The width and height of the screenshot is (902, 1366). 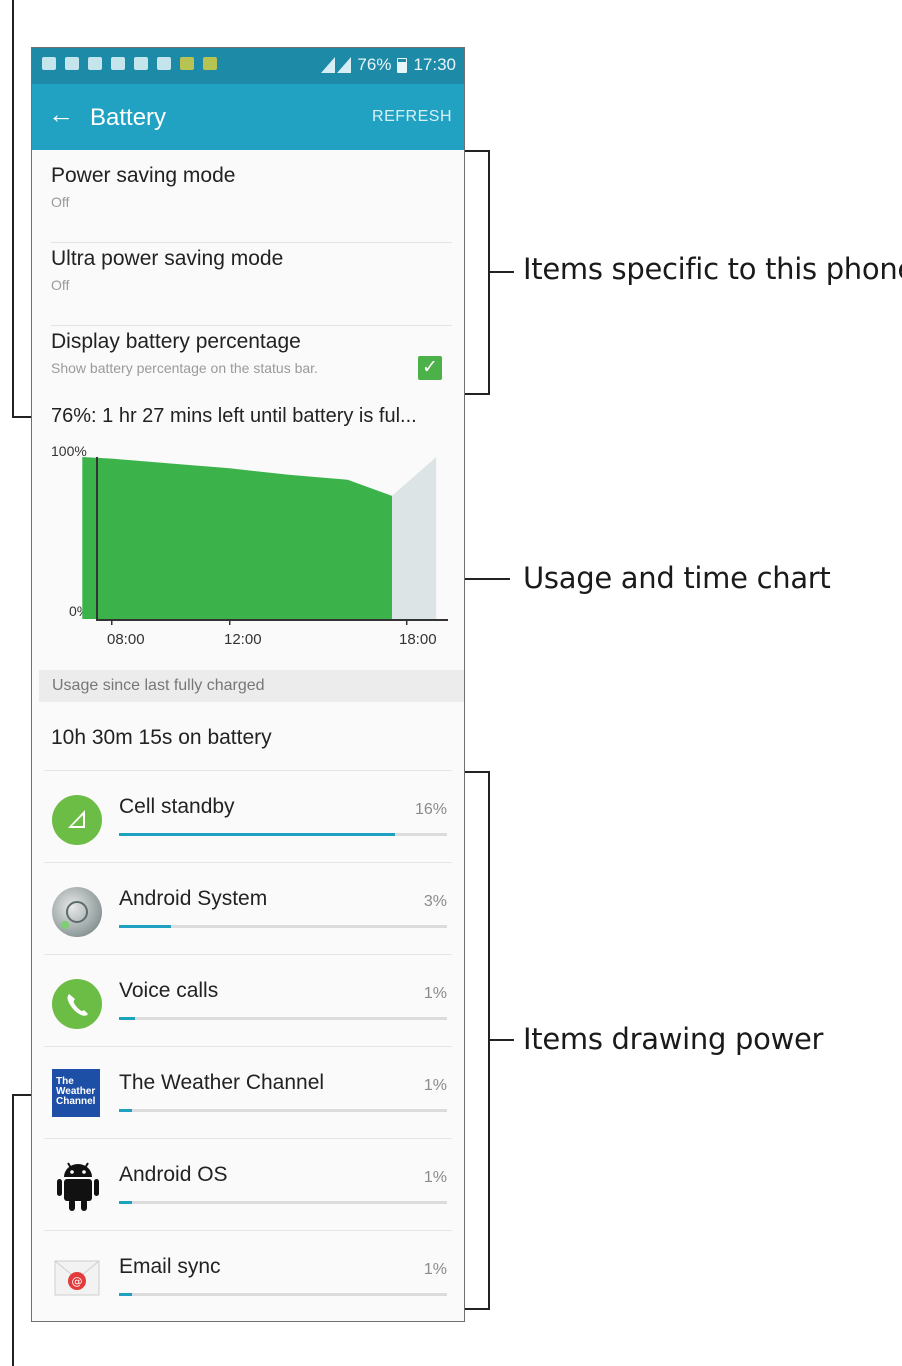 I want to click on usage-item-voice-calls: Voice calls 1%, so click(x=248, y=1000).